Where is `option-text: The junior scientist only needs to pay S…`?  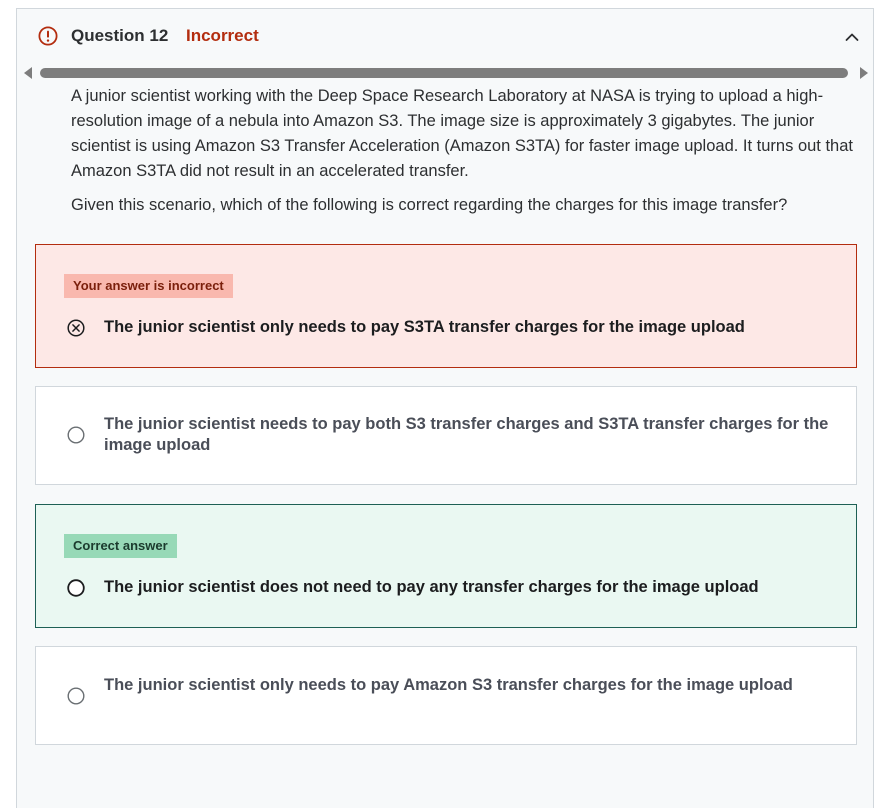
option-text: The junior scientist only needs to pay S… is located at coordinates (424, 327).